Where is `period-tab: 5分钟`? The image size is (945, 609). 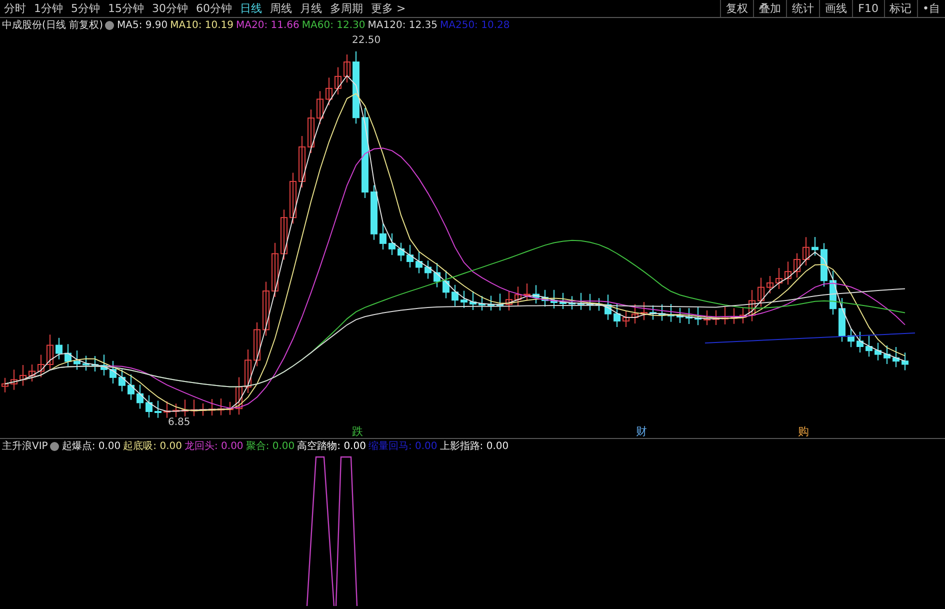
period-tab: 5分钟 is located at coordinates (85, 8).